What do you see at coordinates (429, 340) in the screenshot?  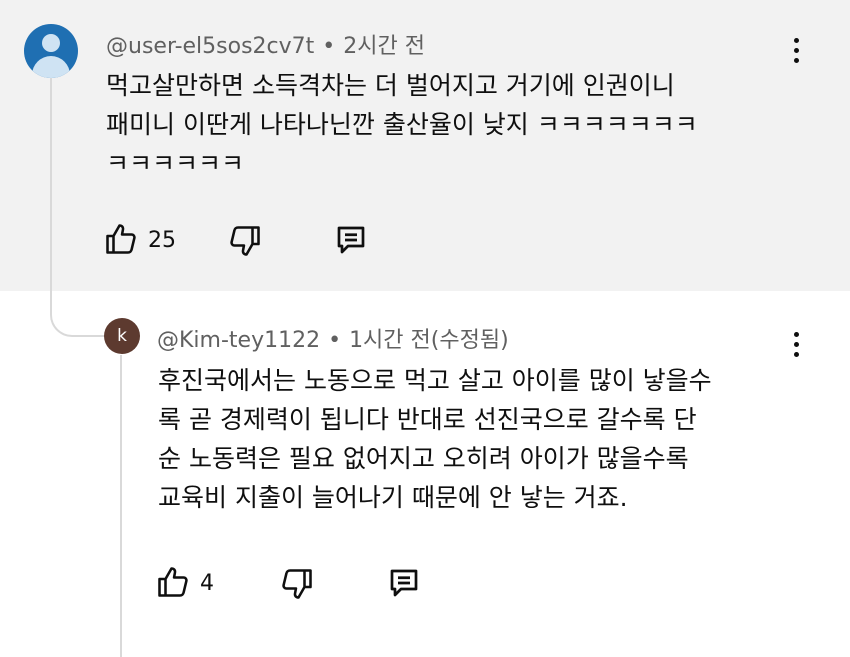 I see `reply-time: 1시간 전(수정됨)` at bounding box center [429, 340].